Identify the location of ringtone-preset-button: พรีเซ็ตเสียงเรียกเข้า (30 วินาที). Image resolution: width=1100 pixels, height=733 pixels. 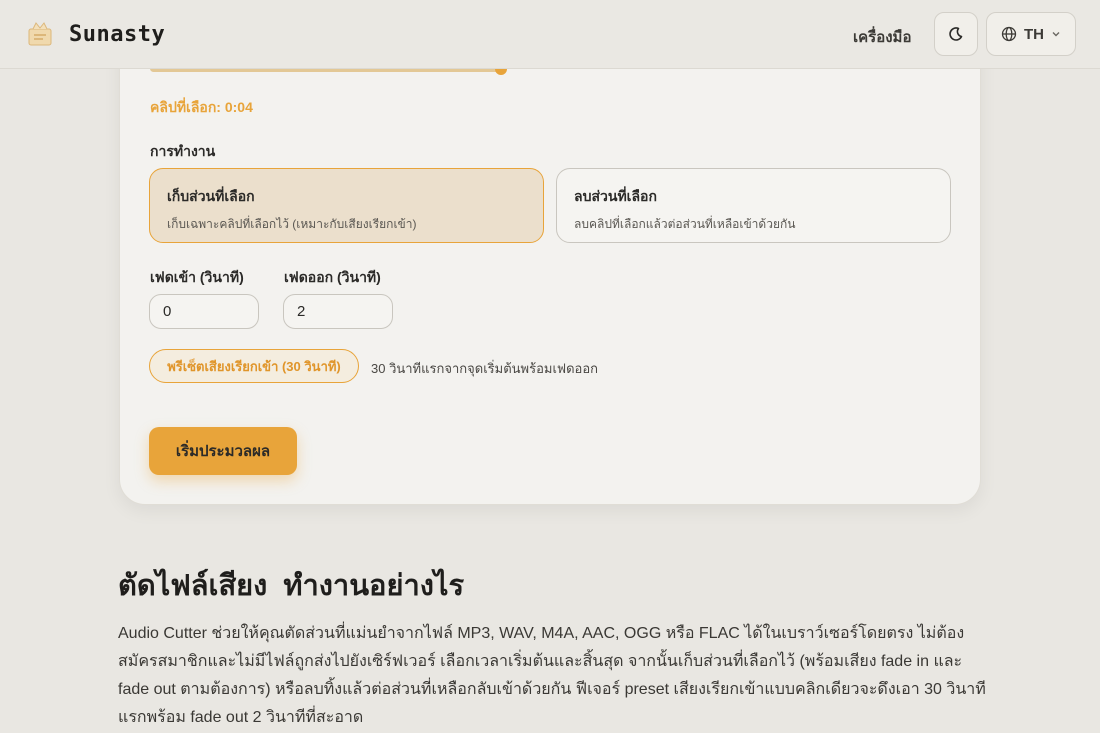
(254, 366).